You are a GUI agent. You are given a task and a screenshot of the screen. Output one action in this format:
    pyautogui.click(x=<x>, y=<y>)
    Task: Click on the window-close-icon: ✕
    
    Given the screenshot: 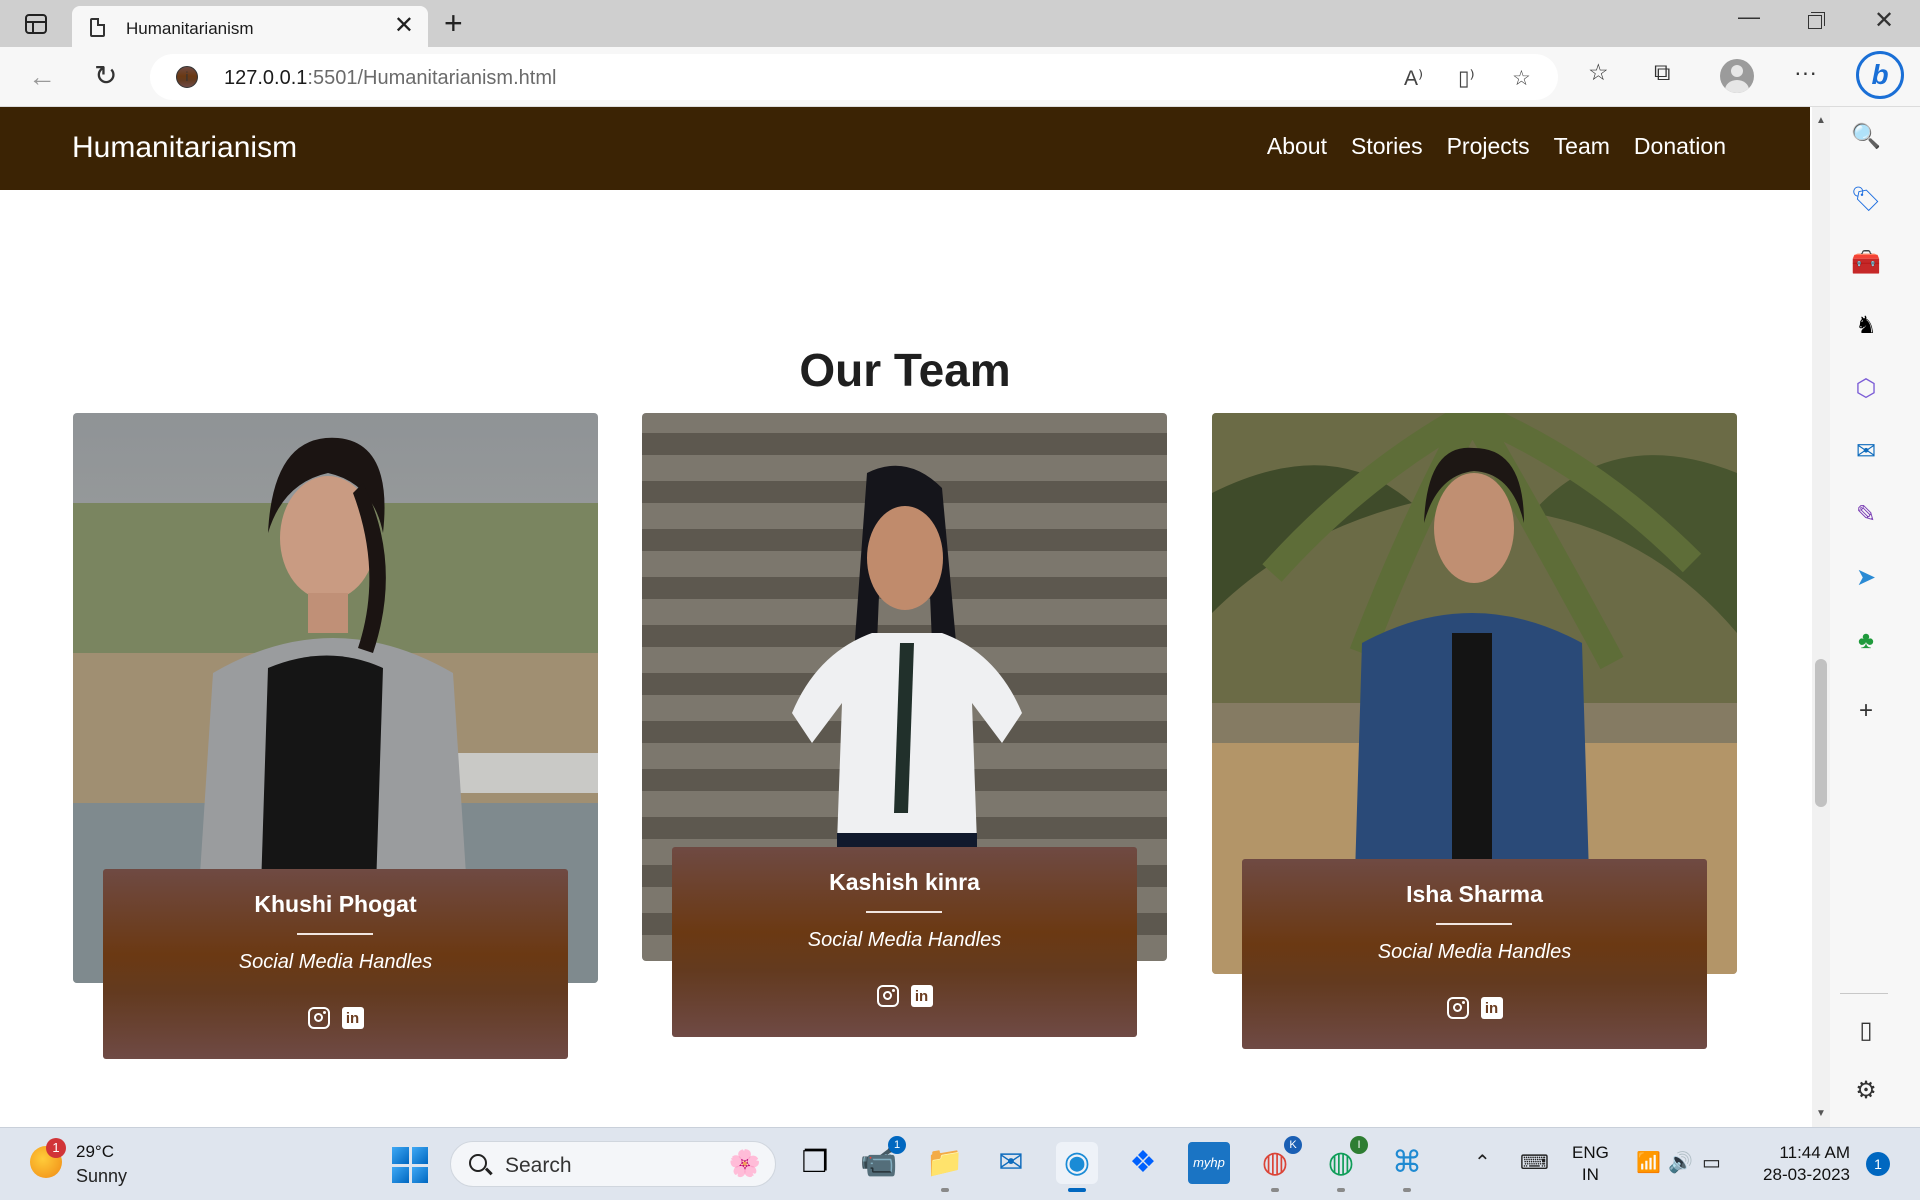 What is the action you would take?
    pyautogui.click(x=1884, y=20)
    